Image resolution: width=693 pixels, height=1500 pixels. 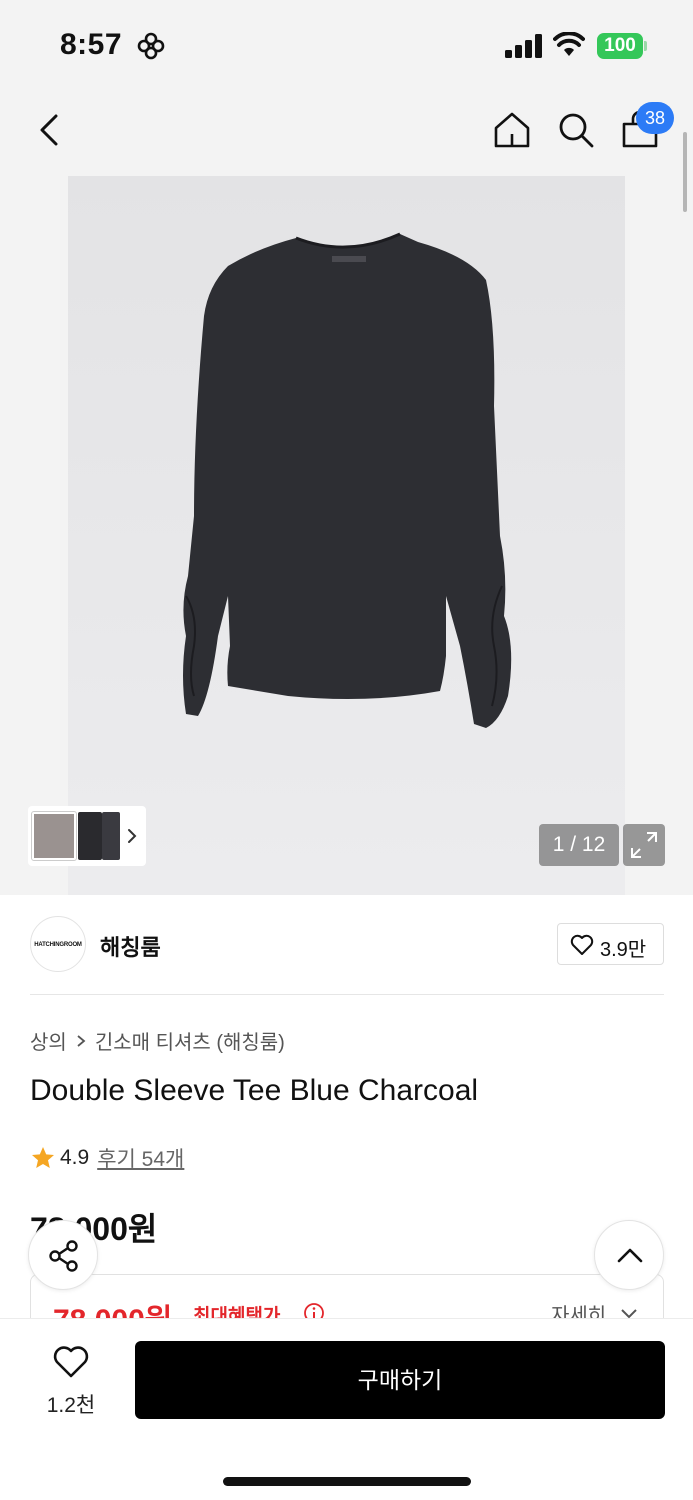 What do you see at coordinates (190, 1040) in the screenshot?
I see `breadcrumb-subcategory: 긴소매 티셔츠 (해칭룸)` at bounding box center [190, 1040].